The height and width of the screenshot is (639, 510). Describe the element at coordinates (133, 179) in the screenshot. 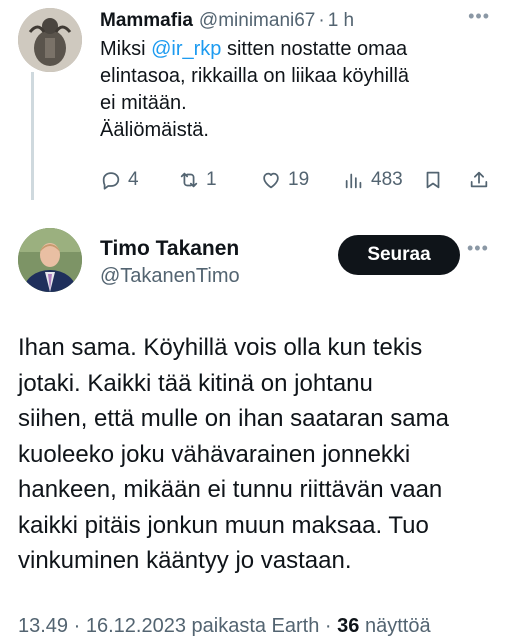

I see `reply-count: 4` at that location.